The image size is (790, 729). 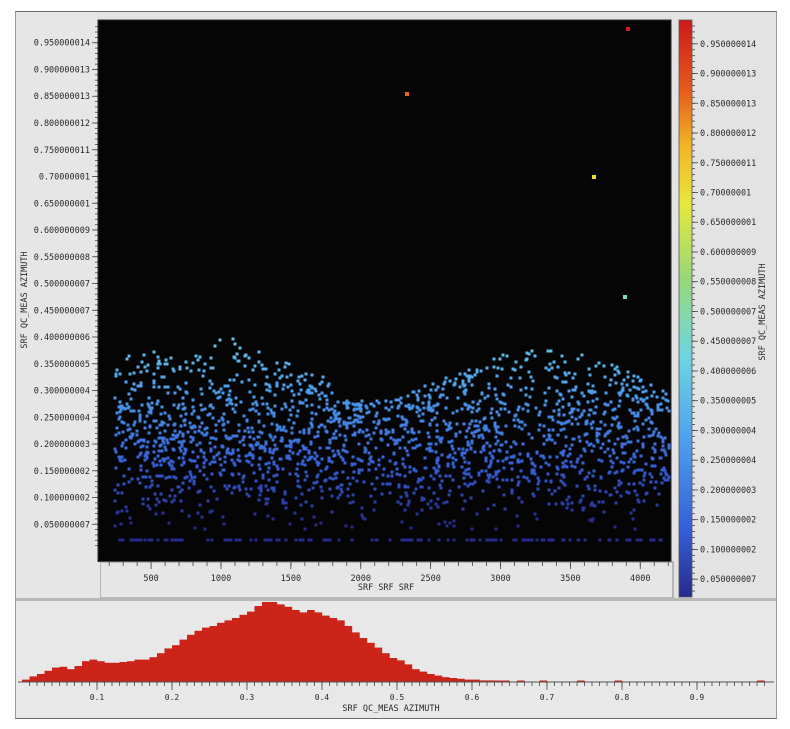 I want to click on x-axis-label: SRF SRF SRF, so click(x=386, y=588).